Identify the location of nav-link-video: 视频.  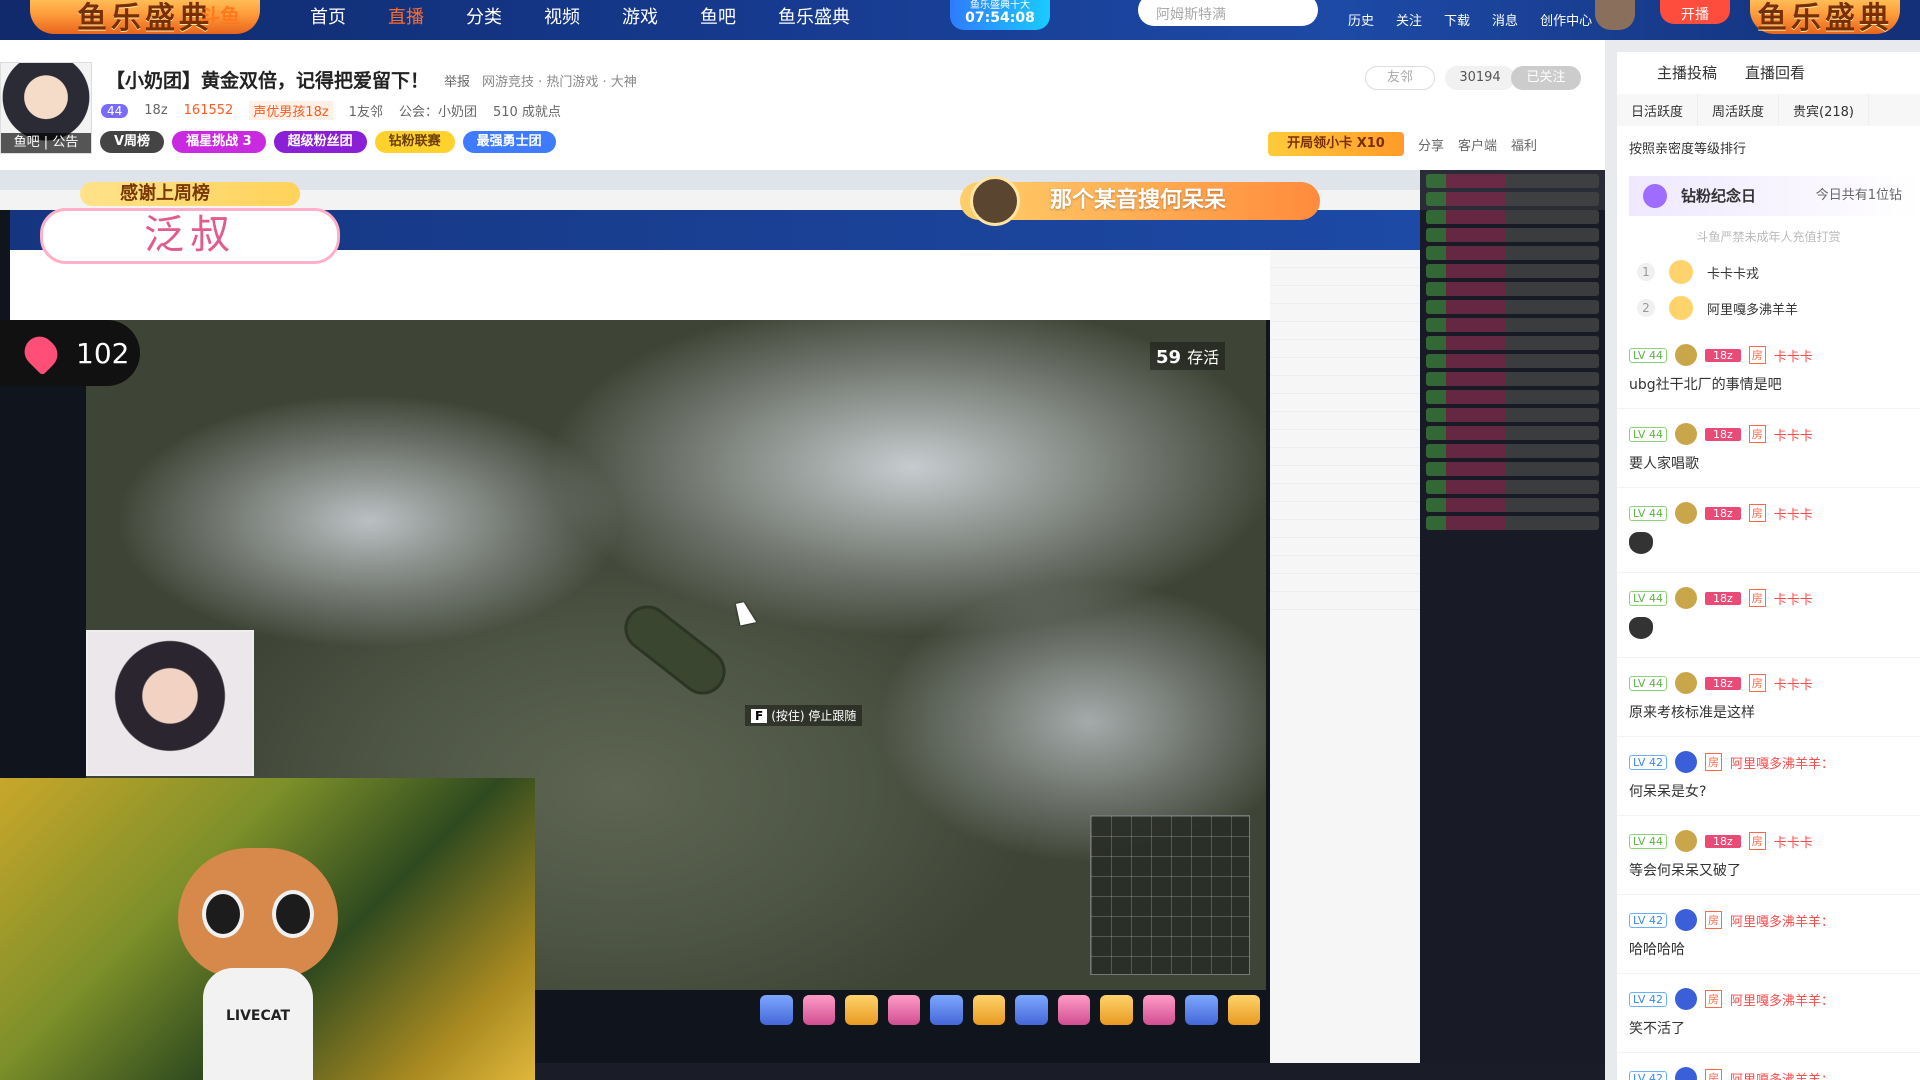
(562, 16).